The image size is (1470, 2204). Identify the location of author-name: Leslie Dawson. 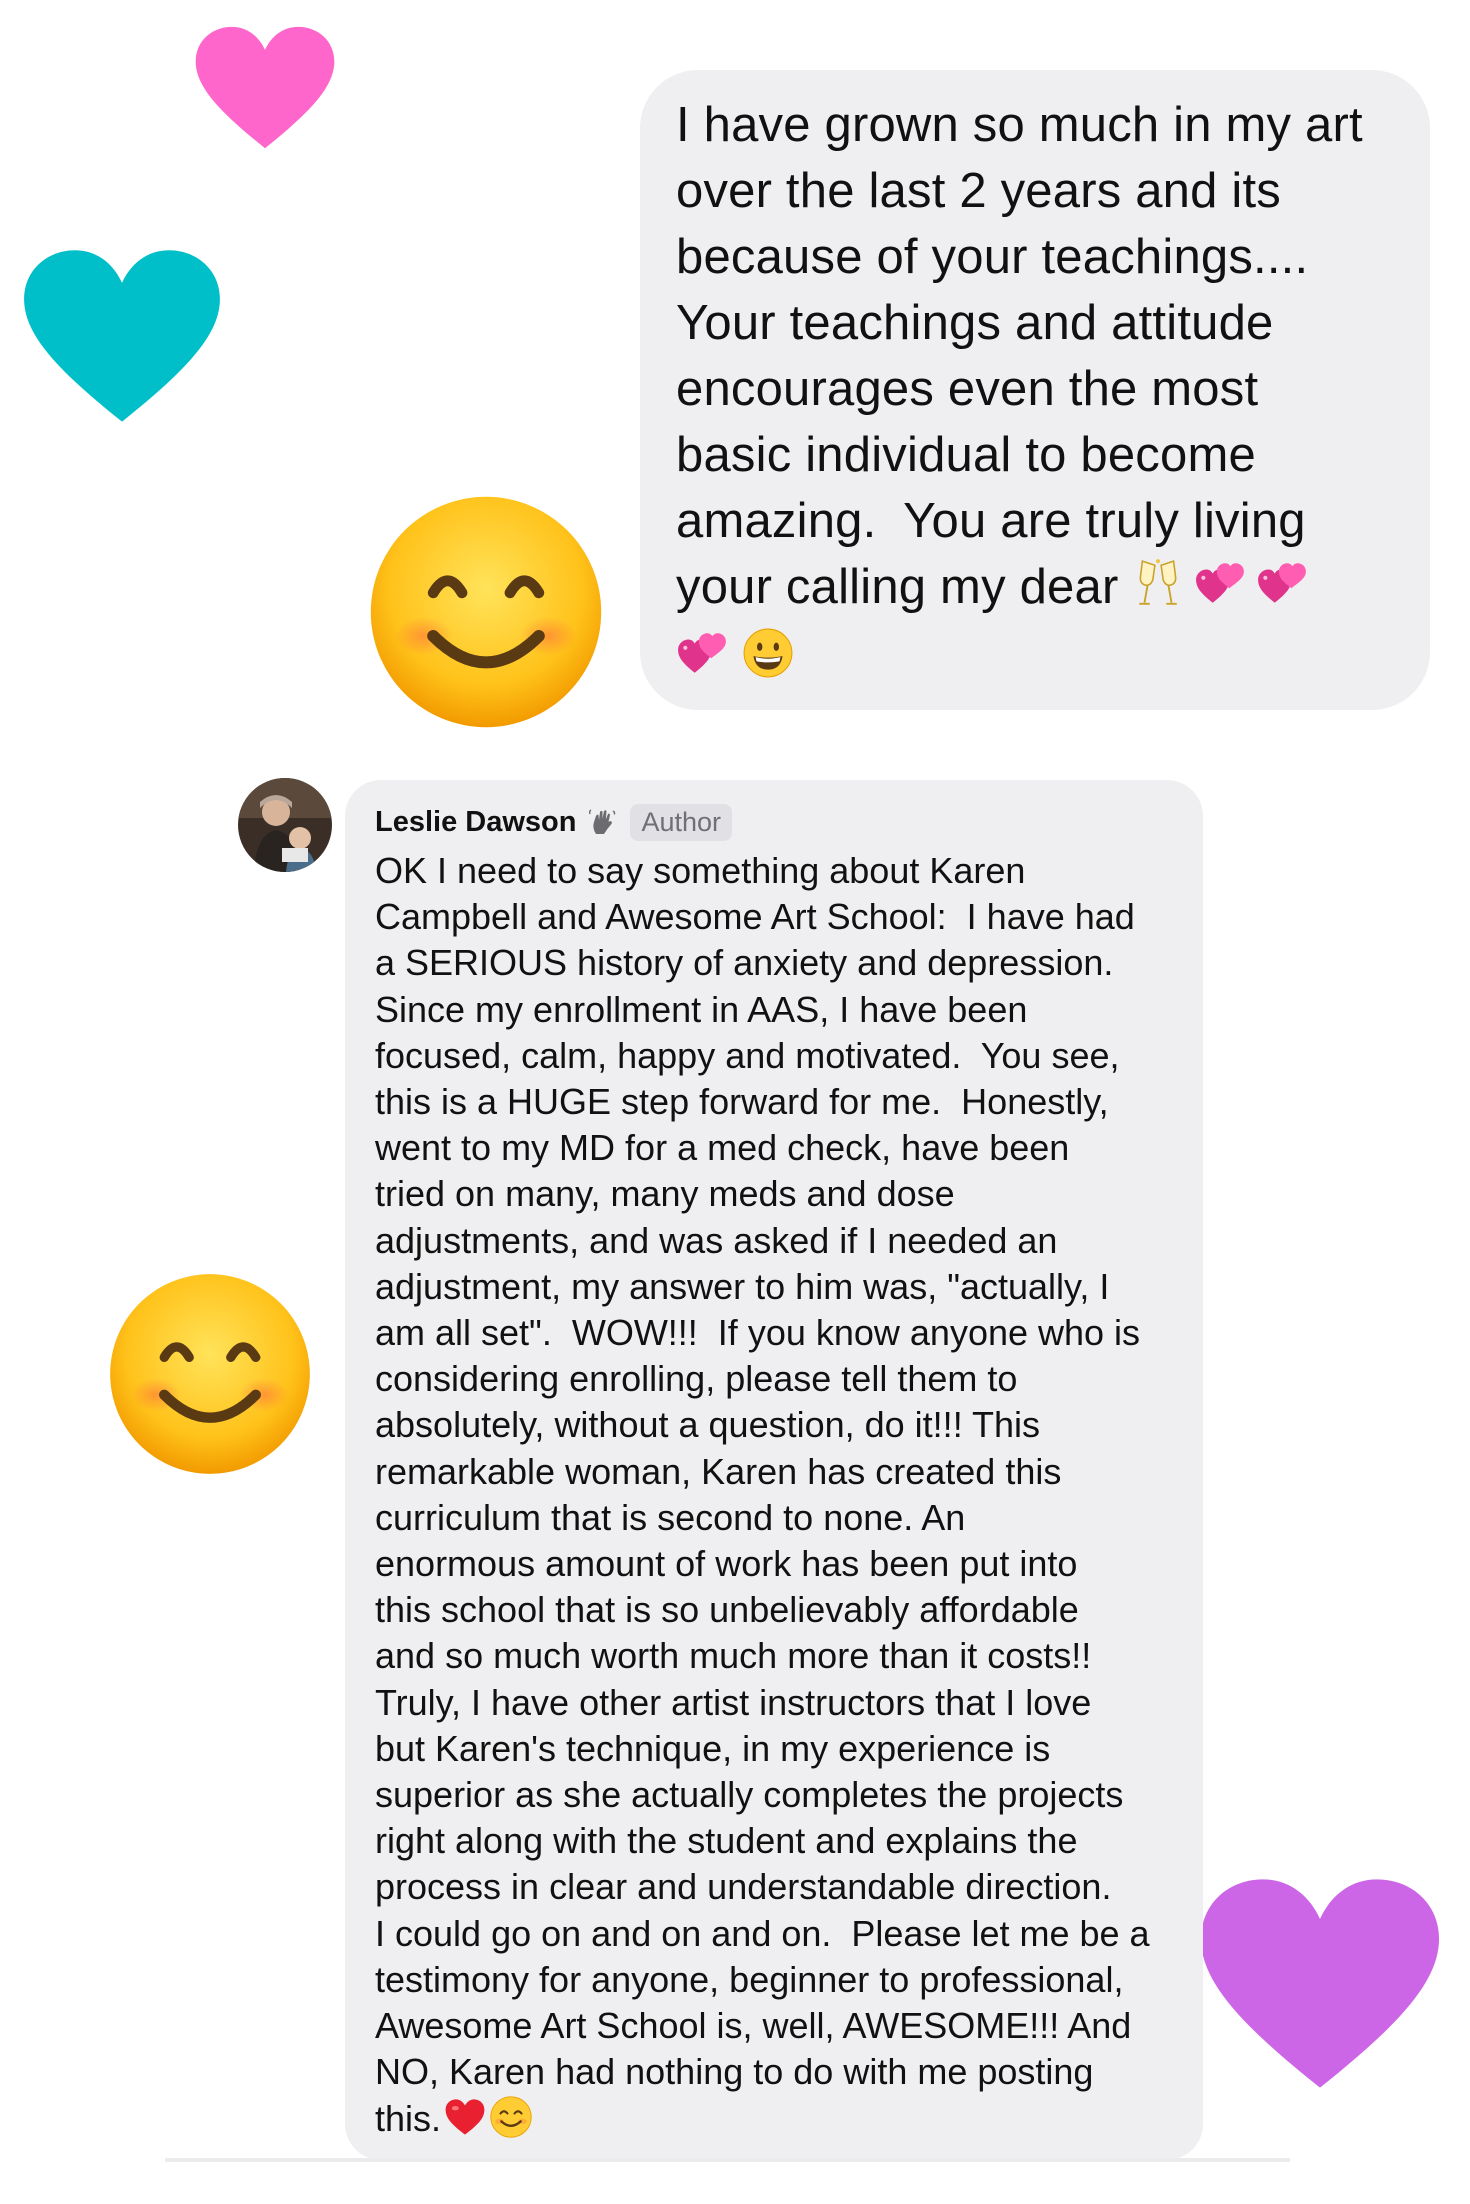
(475, 822).